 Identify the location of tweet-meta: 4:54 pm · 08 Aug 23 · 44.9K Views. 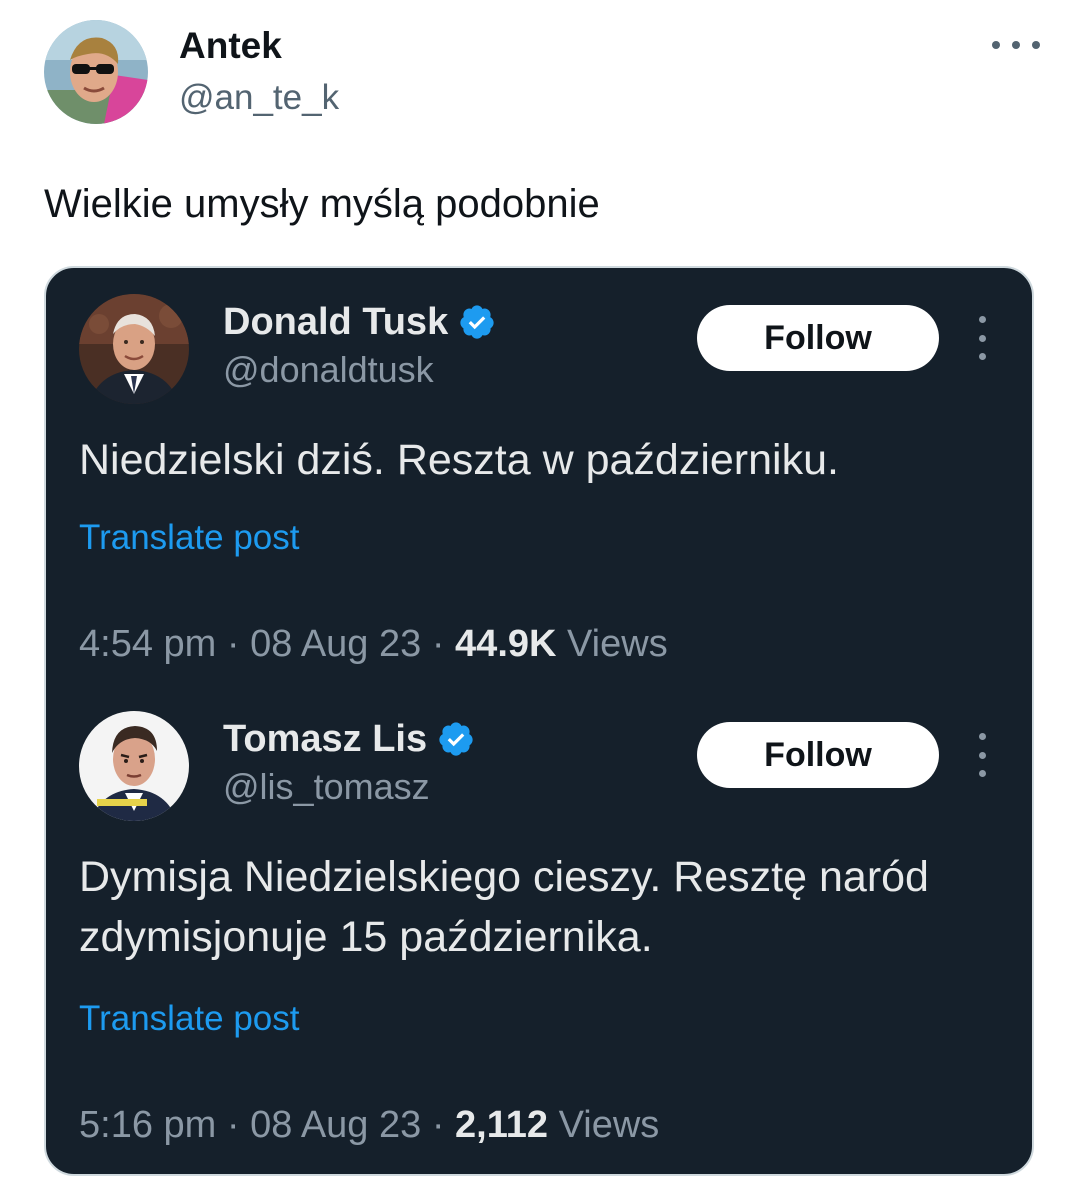
(373, 644).